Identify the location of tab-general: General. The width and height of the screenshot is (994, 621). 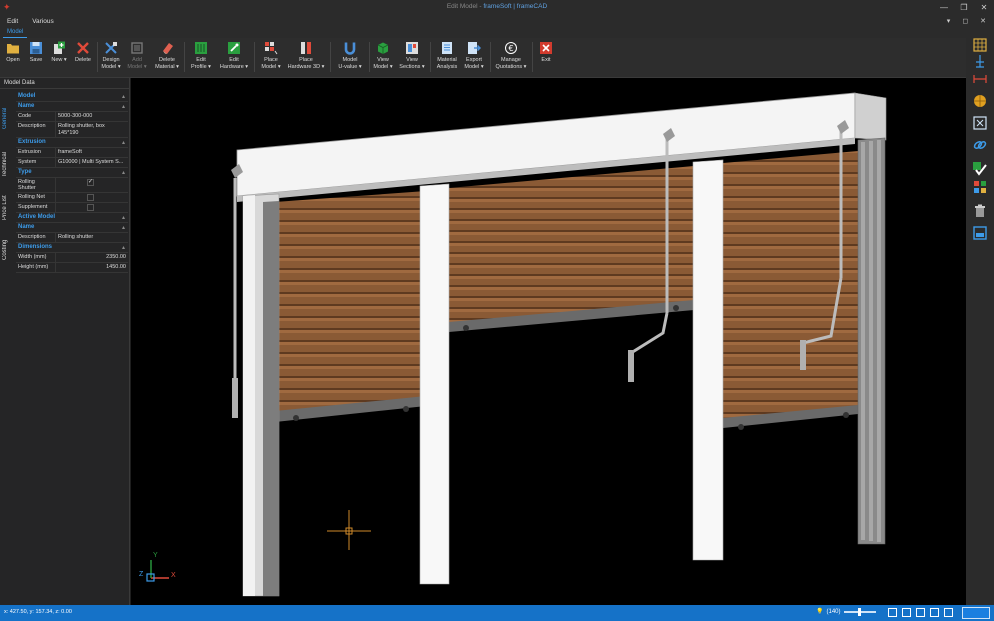
(7, 118).